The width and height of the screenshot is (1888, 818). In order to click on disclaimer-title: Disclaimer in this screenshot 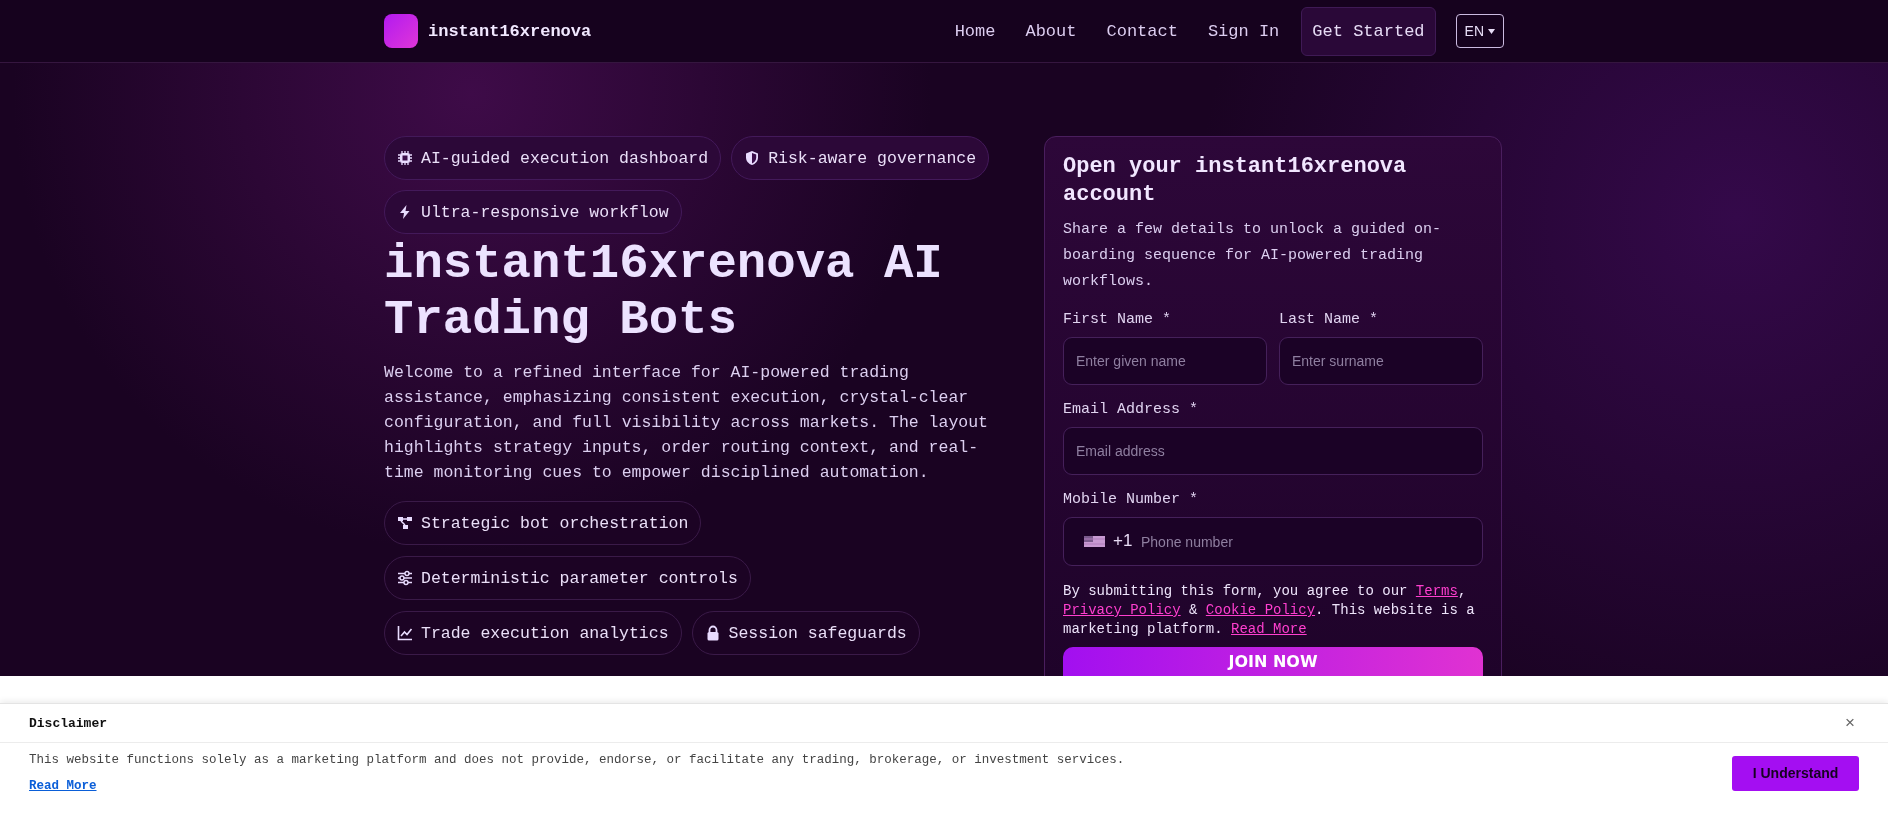, I will do `click(68, 723)`.